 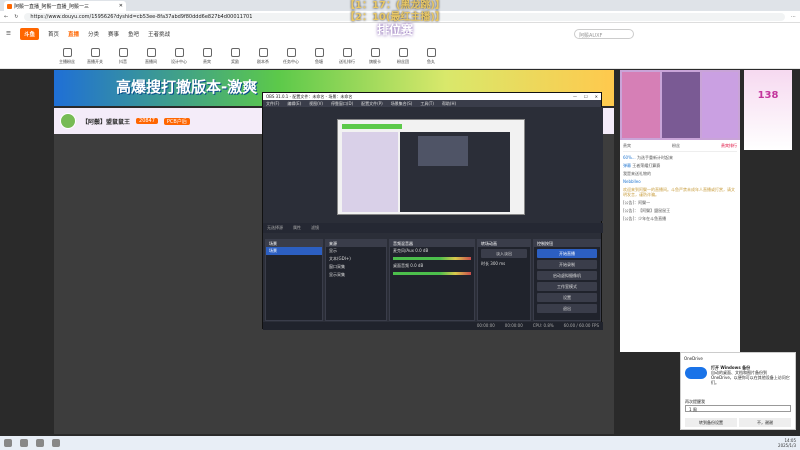 I want to click on room-title: 【阿鬃】盟鼠鼠王, so click(x=106, y=122).